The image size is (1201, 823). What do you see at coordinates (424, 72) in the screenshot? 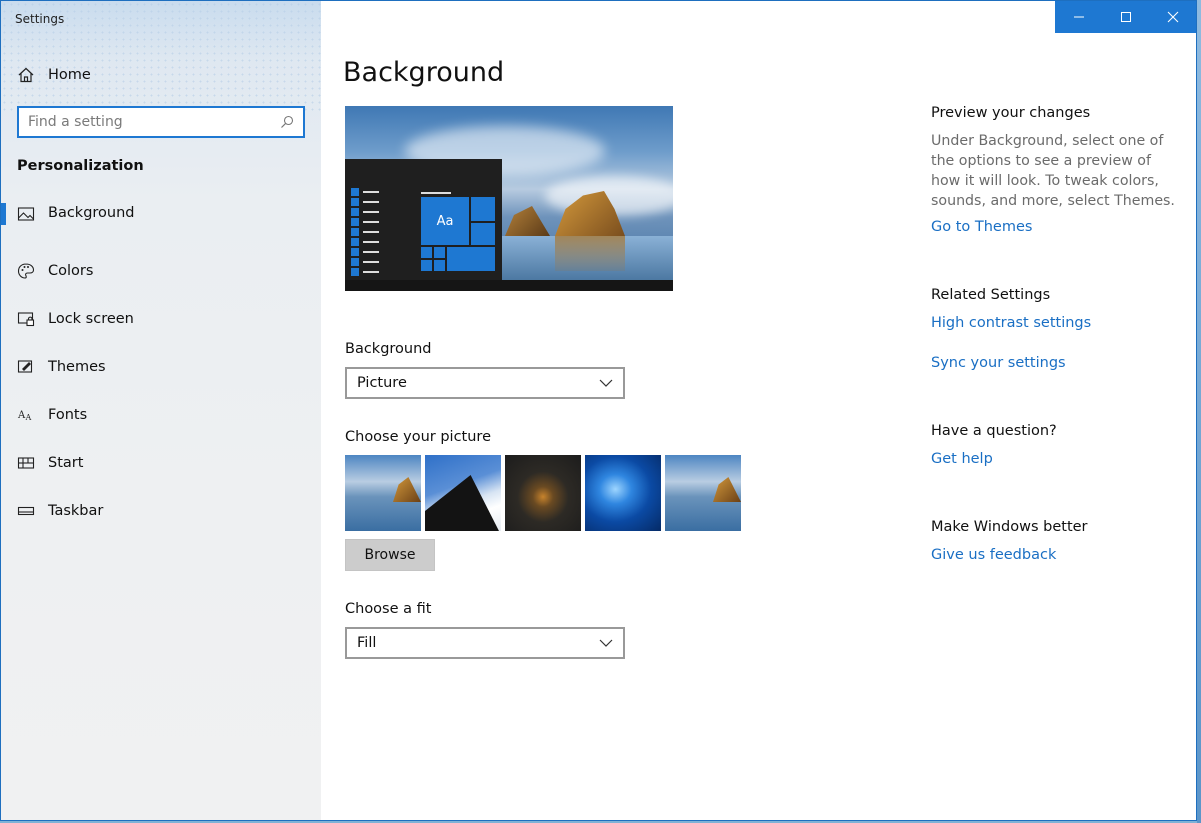
I see `page-title: Background` at bounding box center [424, 72].